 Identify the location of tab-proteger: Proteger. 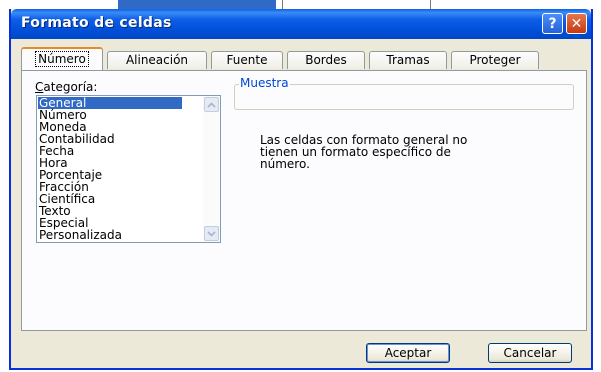
(495, 60).